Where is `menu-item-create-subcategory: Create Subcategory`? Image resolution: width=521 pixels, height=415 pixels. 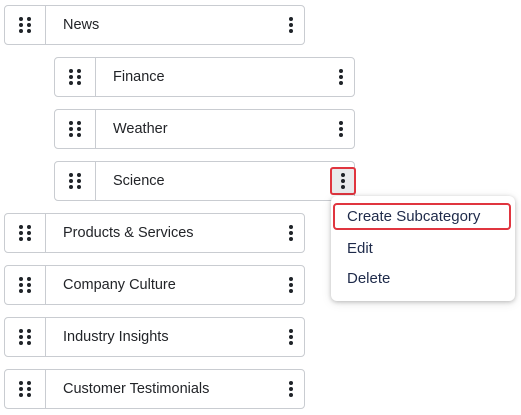 menu-item-create-subcategory: Create Subcategory is located at coordinates (422, 216).